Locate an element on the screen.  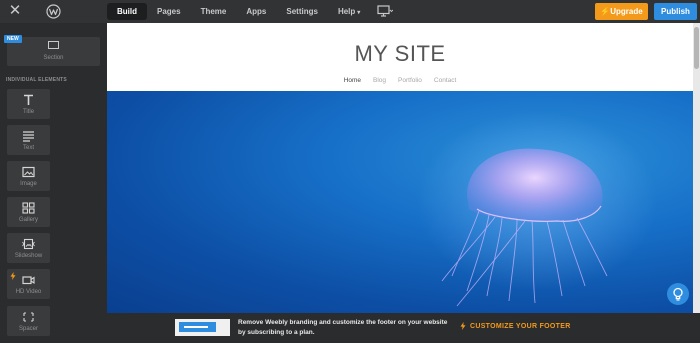
customize-footer-link: CUSTOMIZE YOUR FOOTER is located at coordinates (515, 326).